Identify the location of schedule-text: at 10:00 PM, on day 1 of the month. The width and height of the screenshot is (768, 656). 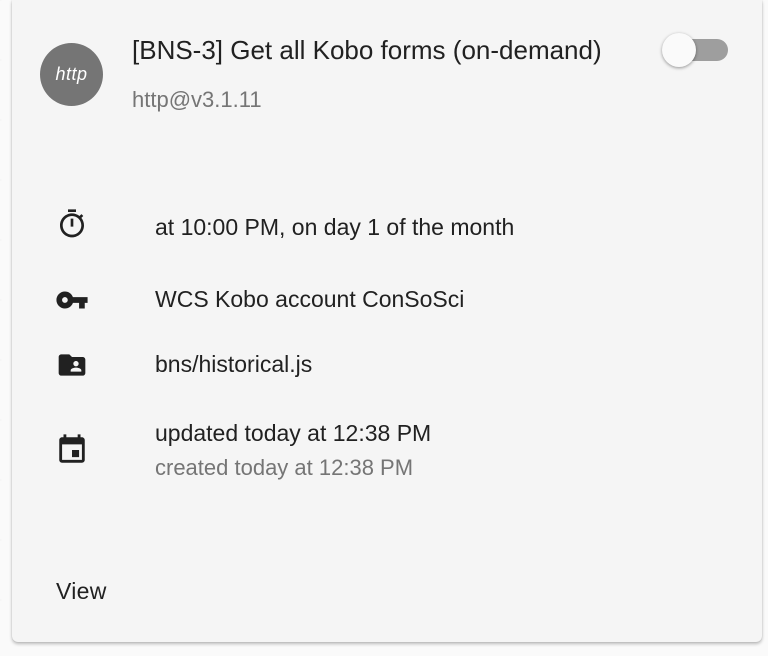
(335, 227).